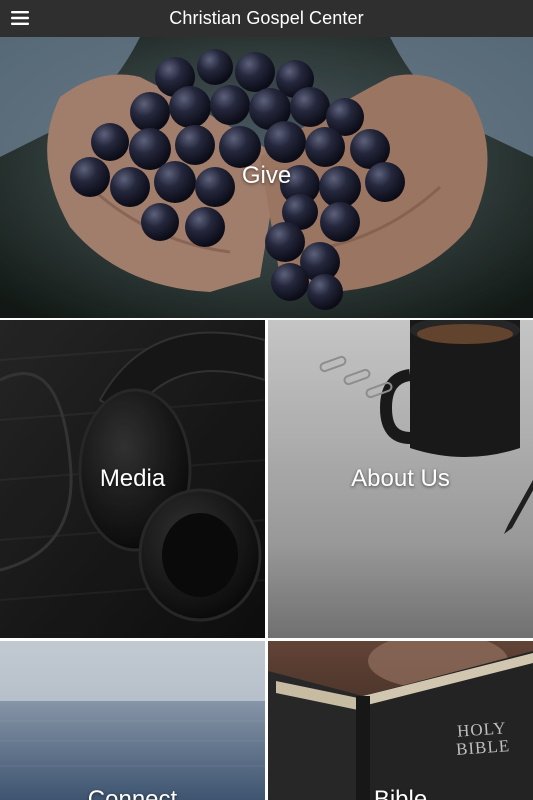 Image resolution: width=533 pixels, height=800 pixels. I want to click on tile-connect: Connect, so click(132, 720).